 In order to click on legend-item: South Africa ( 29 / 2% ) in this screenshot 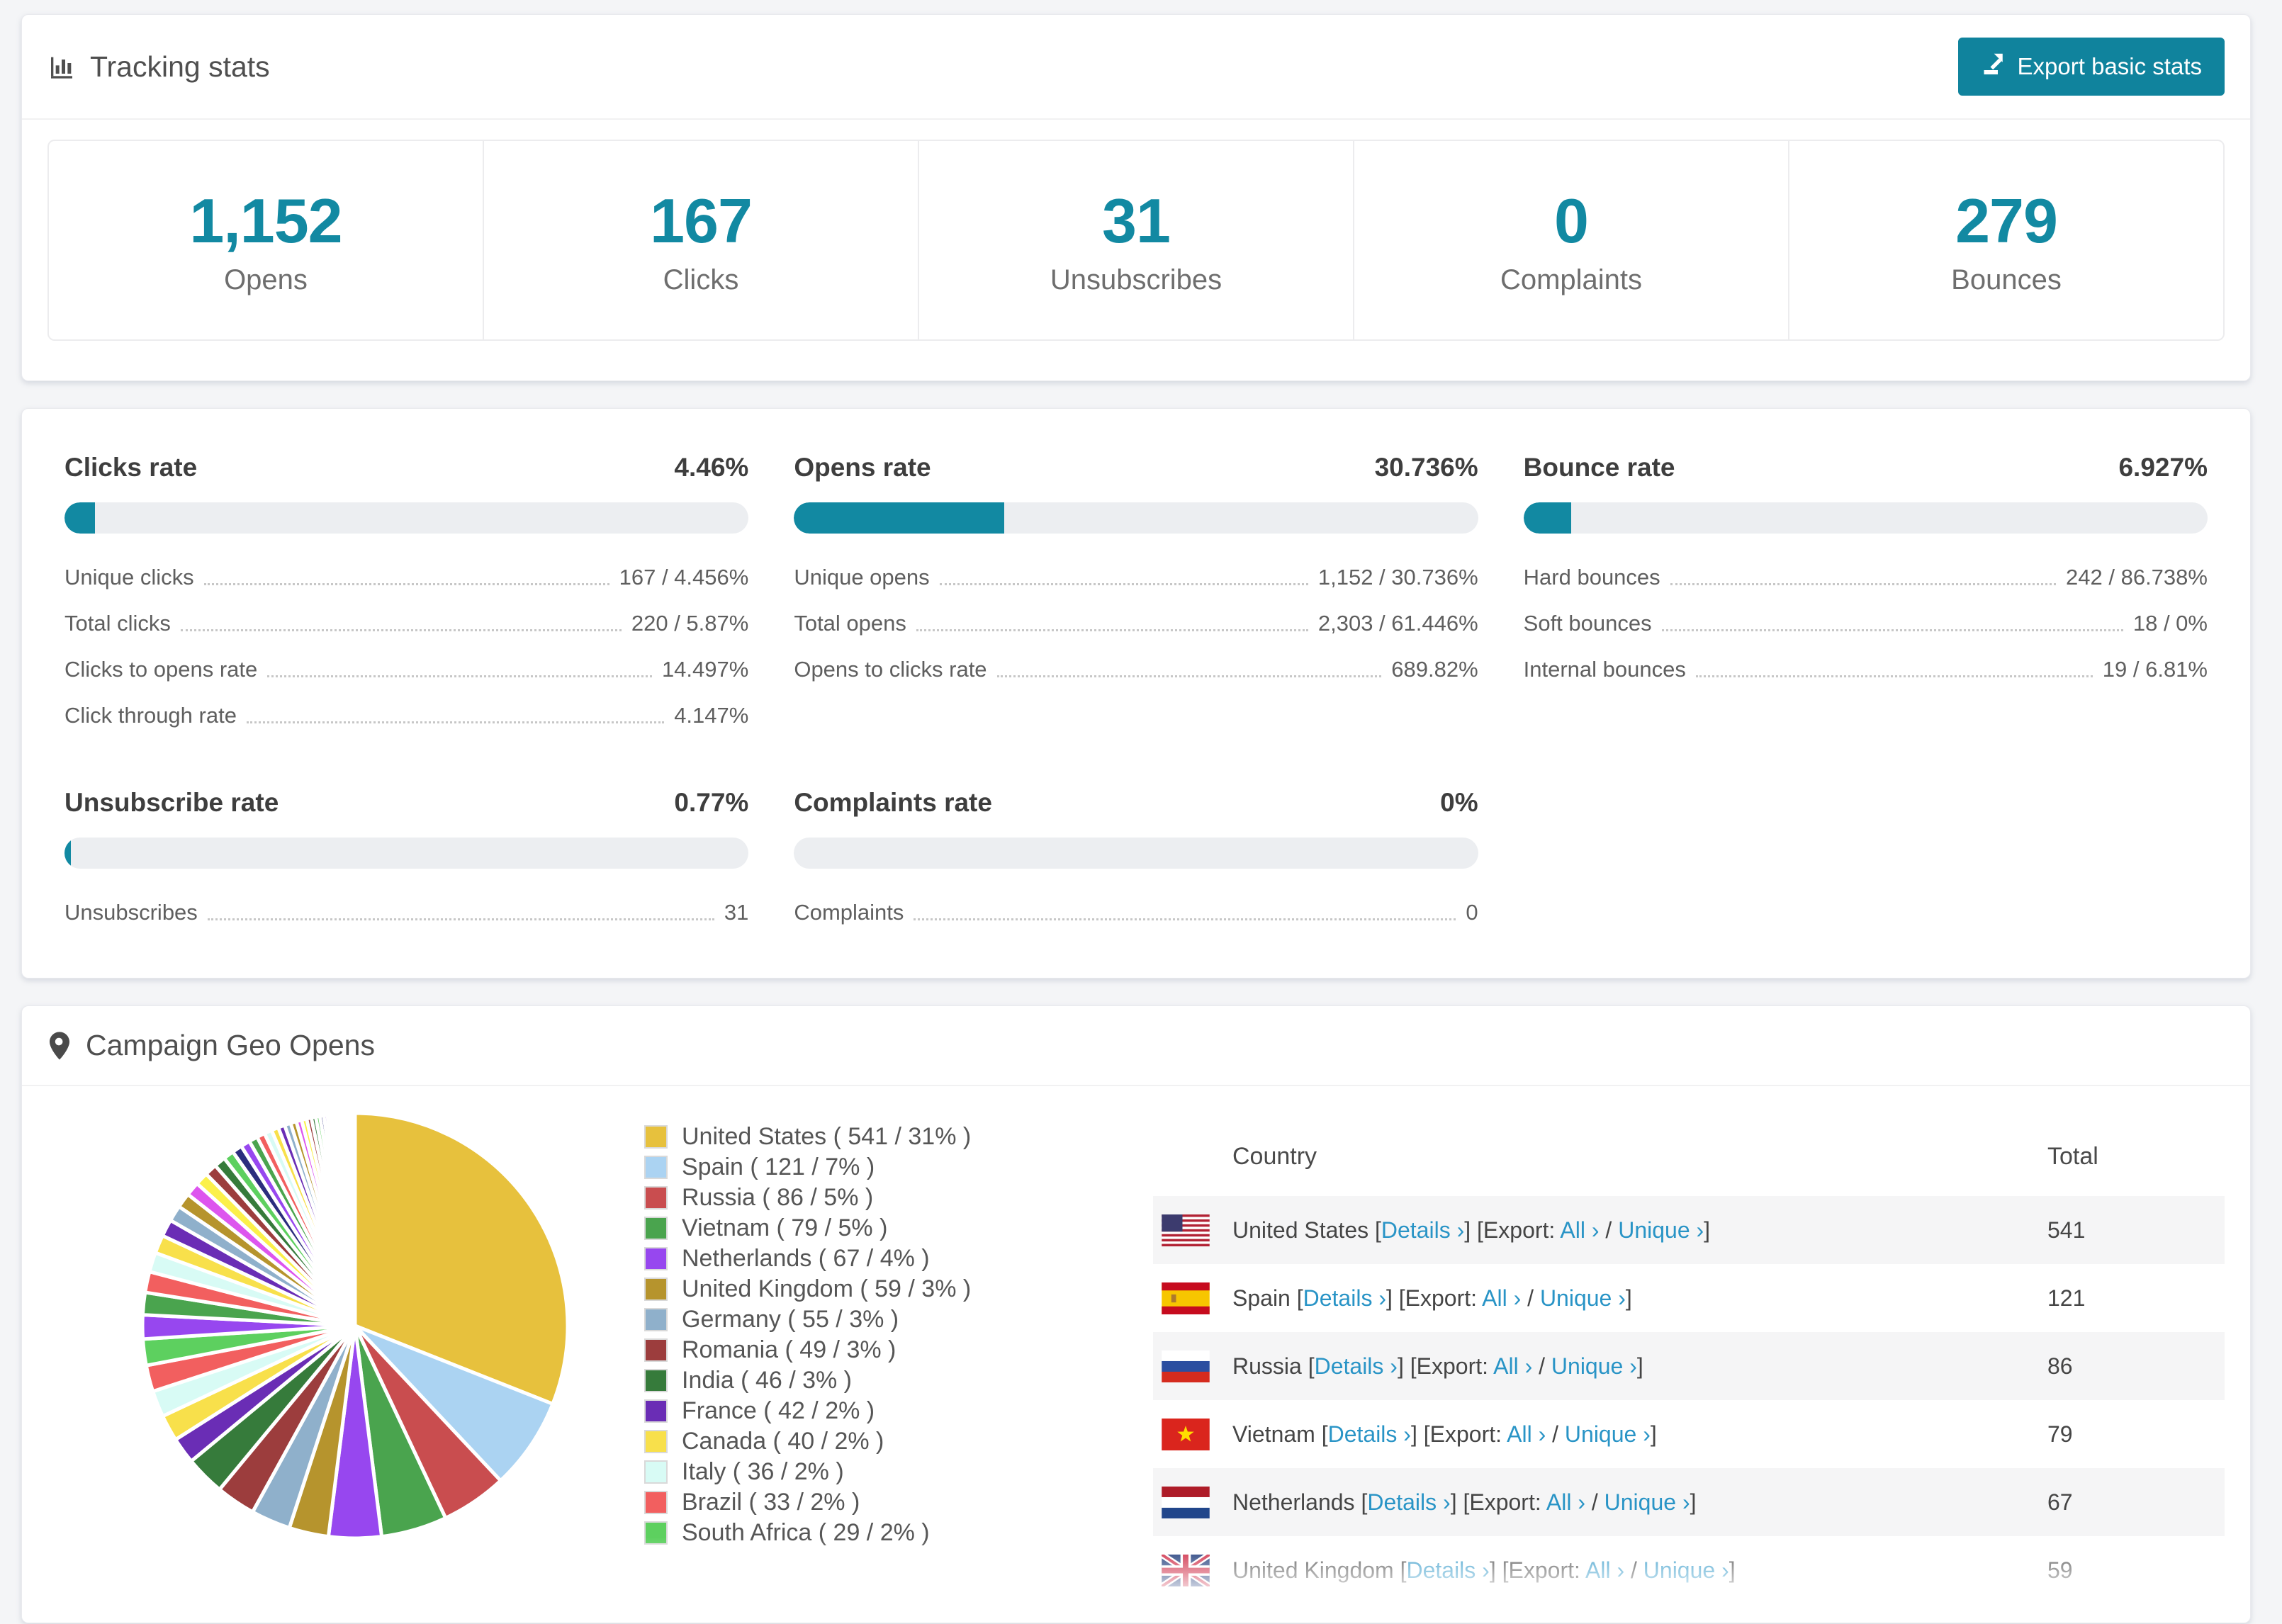, I will do `click(807, 1533)`.